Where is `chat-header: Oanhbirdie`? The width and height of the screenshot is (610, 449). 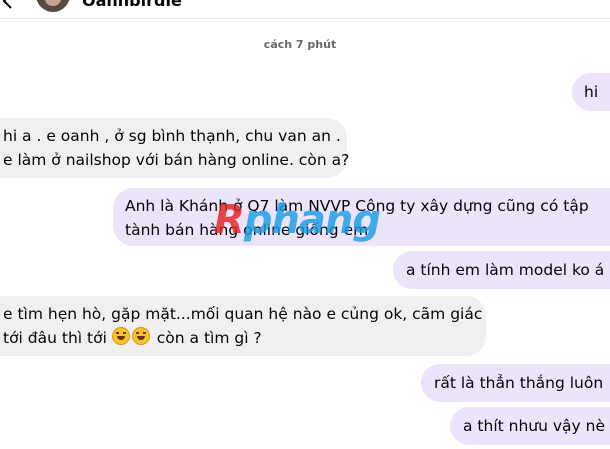
chat-header: Oanhbirdie is located at coordinates (305, 9).